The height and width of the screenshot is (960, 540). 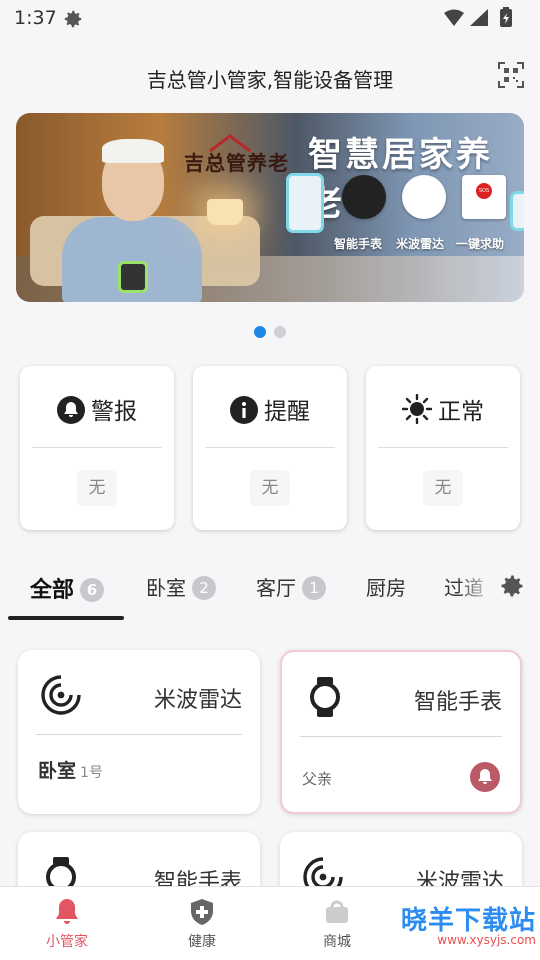 What do you see at coordinates (337, 911) in the screenshot?
I see `shop-icon` at bounding box center [337, 911].